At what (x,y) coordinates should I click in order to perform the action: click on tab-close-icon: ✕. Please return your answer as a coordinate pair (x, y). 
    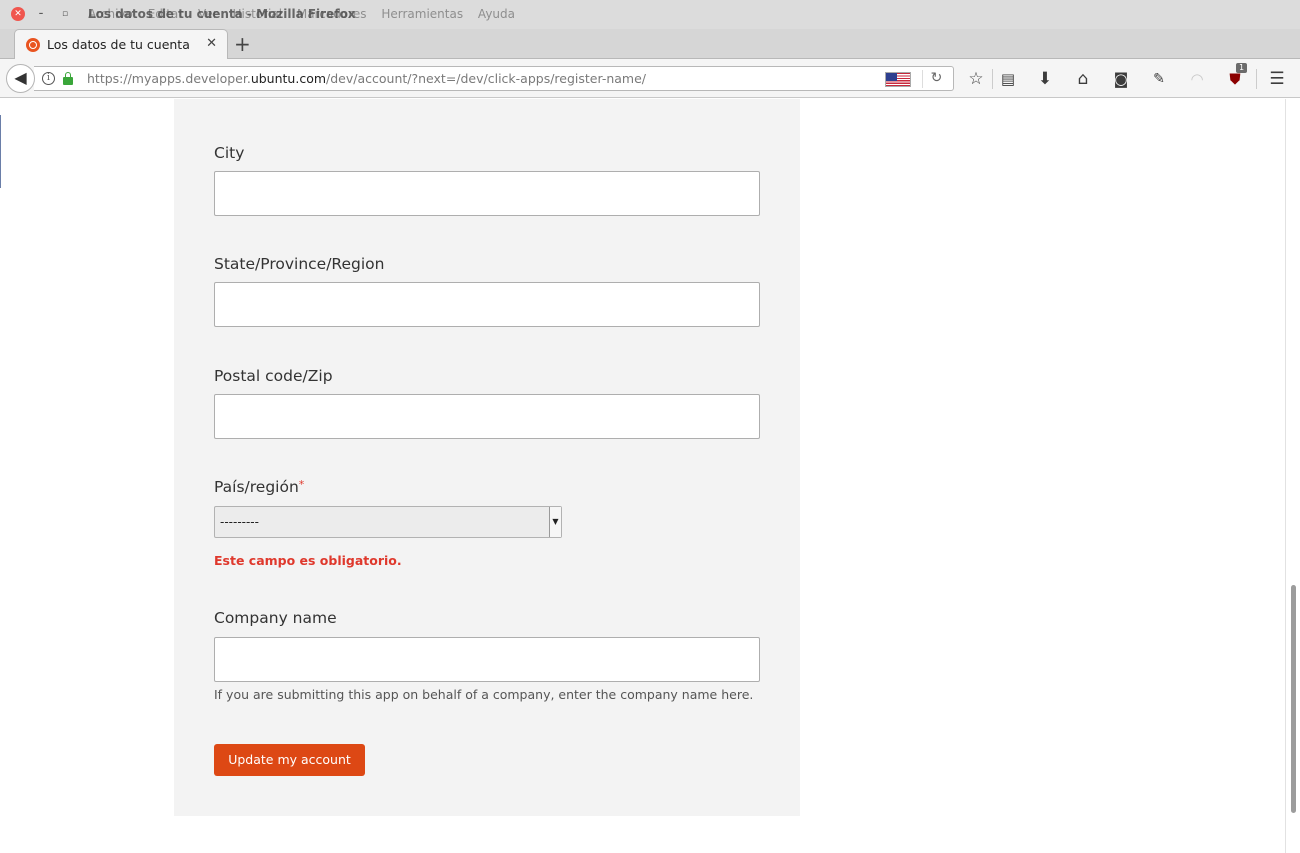
    Looking at the image, I should click on (211, 43).